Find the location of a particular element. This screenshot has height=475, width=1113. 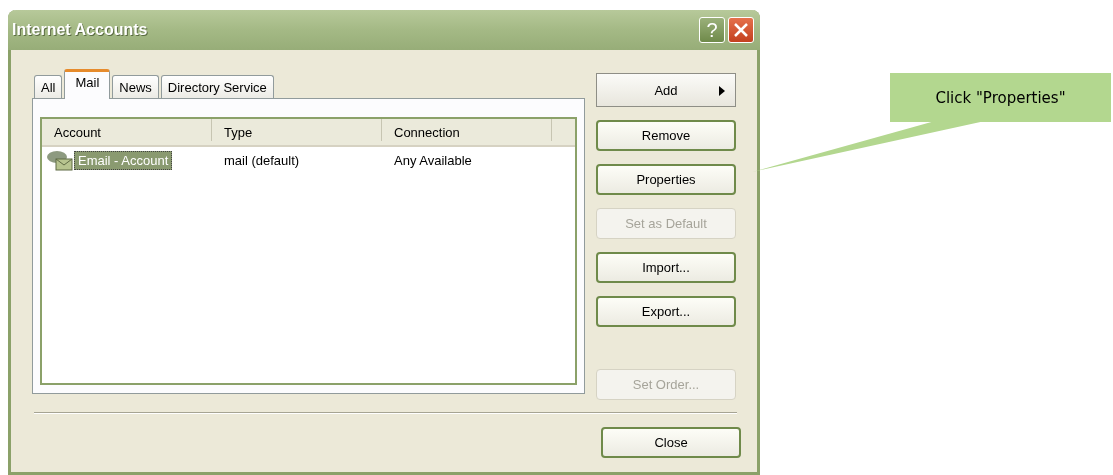

tab: News is located at coordinates (135, 86).